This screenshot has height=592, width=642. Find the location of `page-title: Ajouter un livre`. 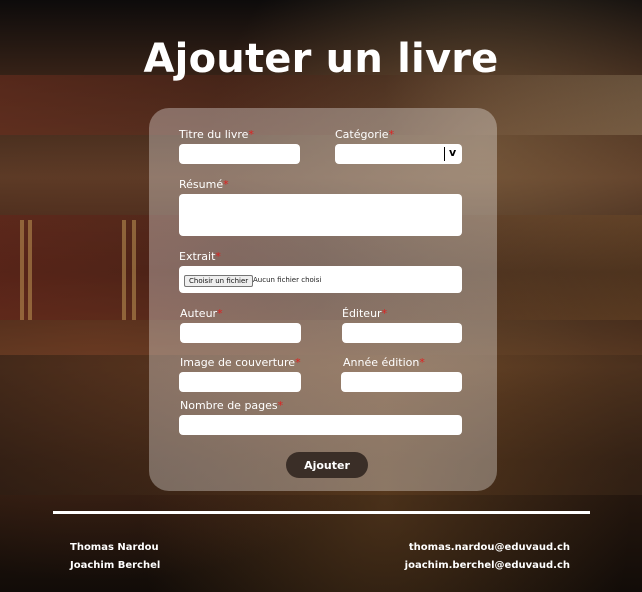

page-title: Ajouter un livre is located at coordinates (321, 59).